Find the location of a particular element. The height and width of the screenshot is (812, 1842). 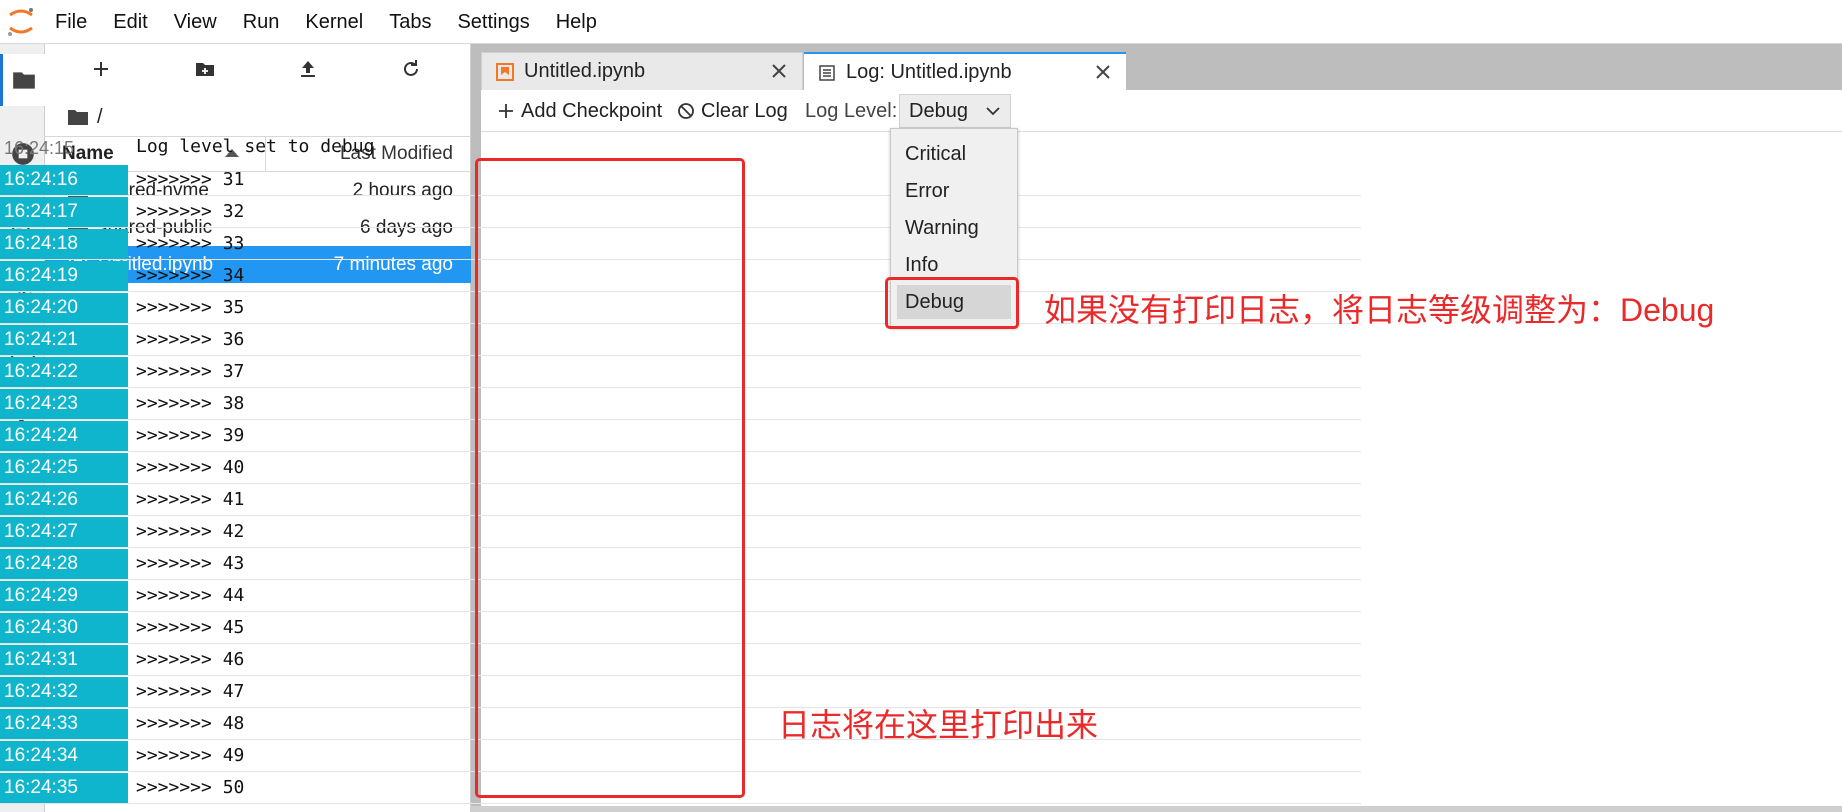

refresh-button is located at coordinates (411, 69).